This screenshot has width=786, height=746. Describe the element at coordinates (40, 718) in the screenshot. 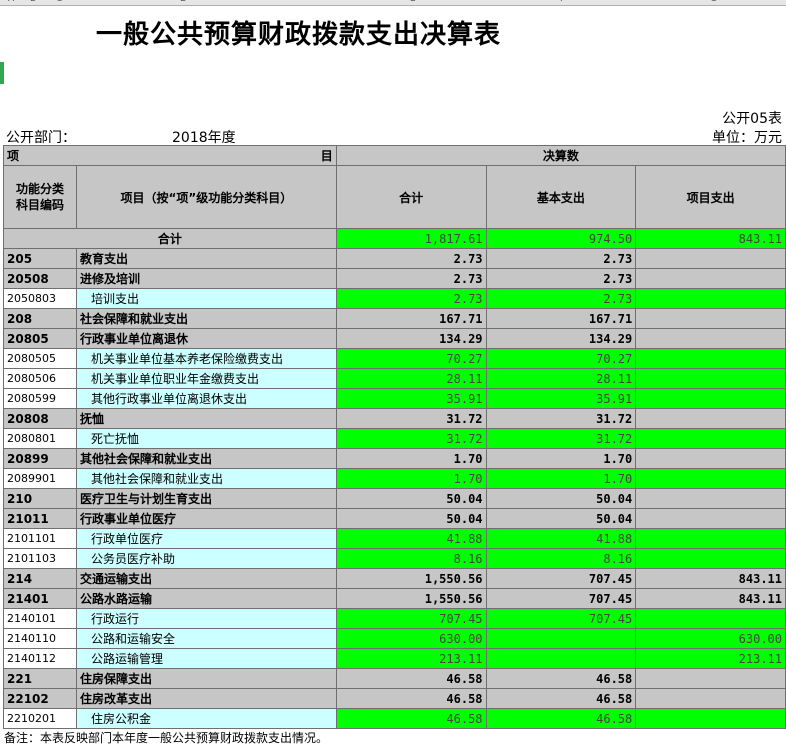

I see `row-code-cell: 2210201` at that location.